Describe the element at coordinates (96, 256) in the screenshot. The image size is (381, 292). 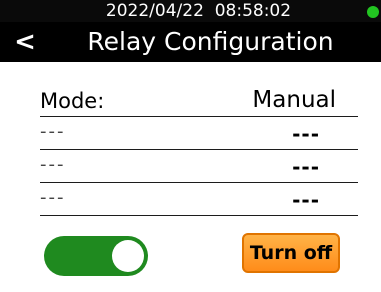
I see `relay-toggle-switch` at that location.